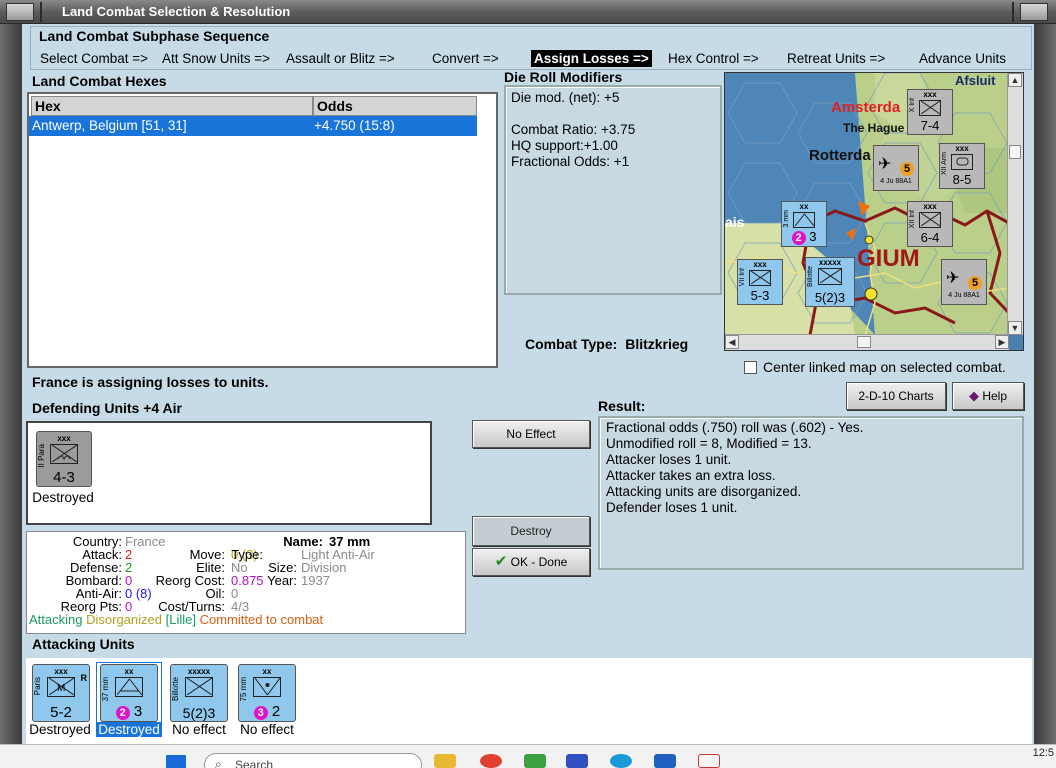 The width and height of the screenshot is (1056, 768). Describe the element at coordinates (565, 97) in the screenshot. I see `die-roll-line: Die mod. (net): +5` at that location.